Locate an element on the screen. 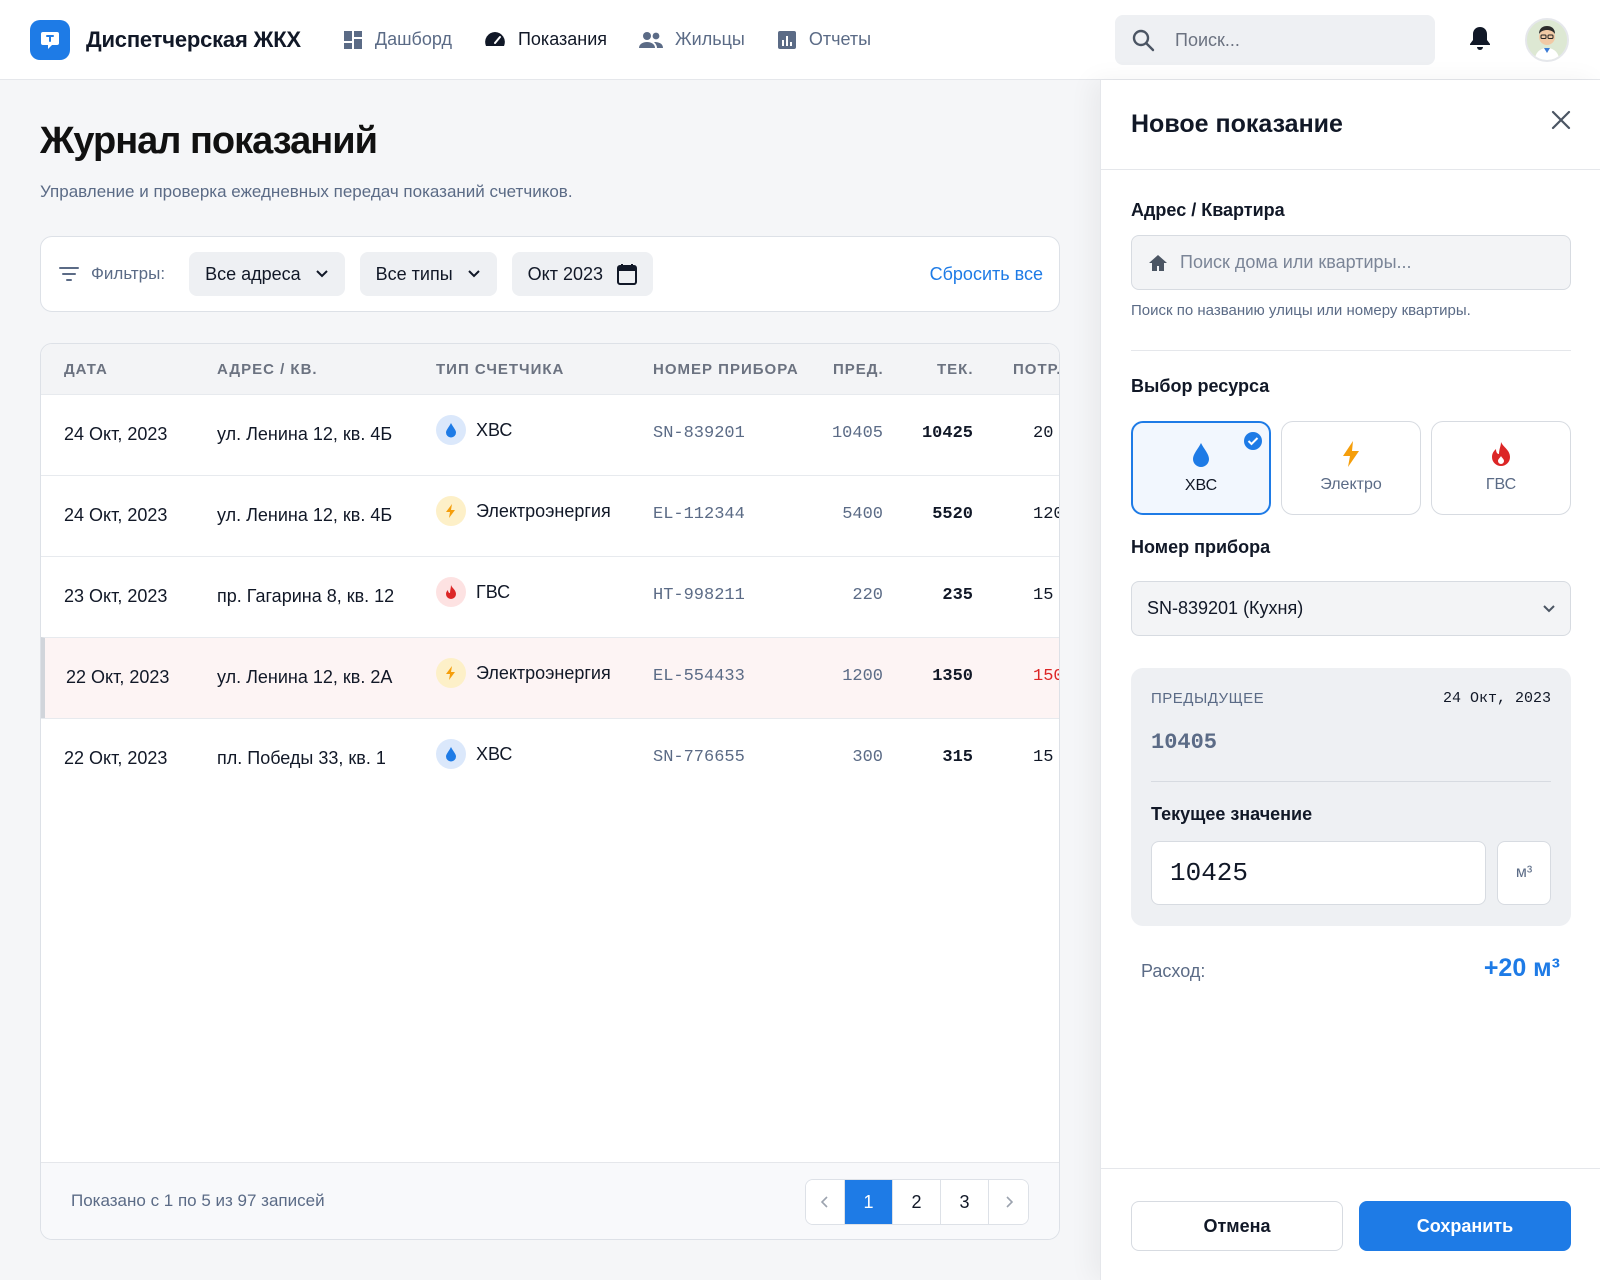 This screenshot has height=1280, width=1600. cancel-button: Отмена is located at coordinates (1237, 1226).